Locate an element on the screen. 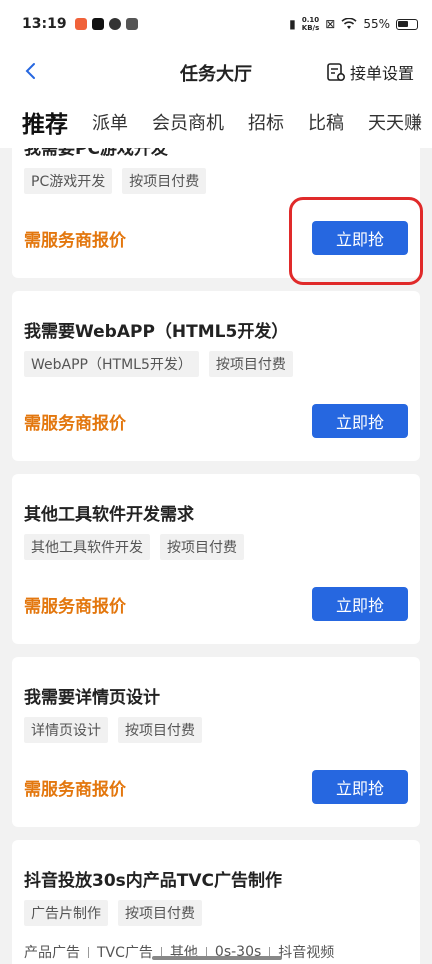 The width and height of the screenshot is (432, 964). status-bar: 13:19 ▮ 0.10 KB/s ⊠ 55% is located at coordinates (216, 24).